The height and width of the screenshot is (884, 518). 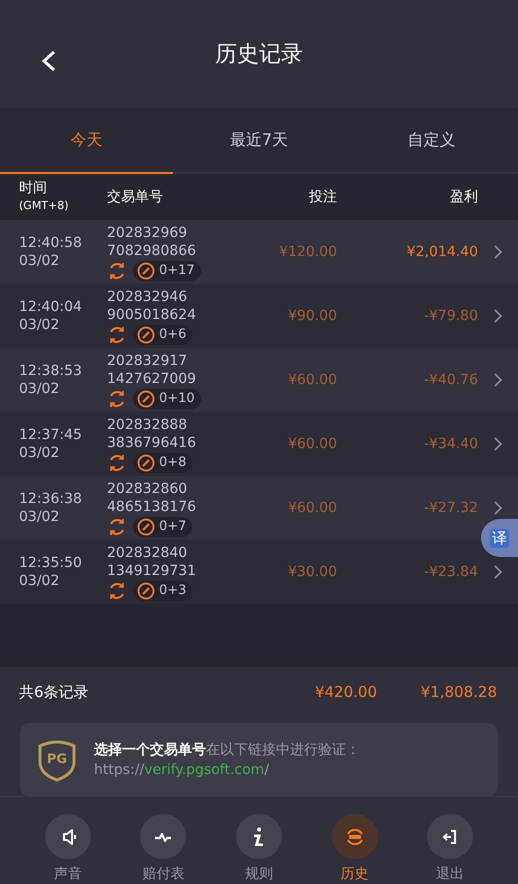 I want to click on free-spin-badge: 0+10, so click(x=167, y=398).